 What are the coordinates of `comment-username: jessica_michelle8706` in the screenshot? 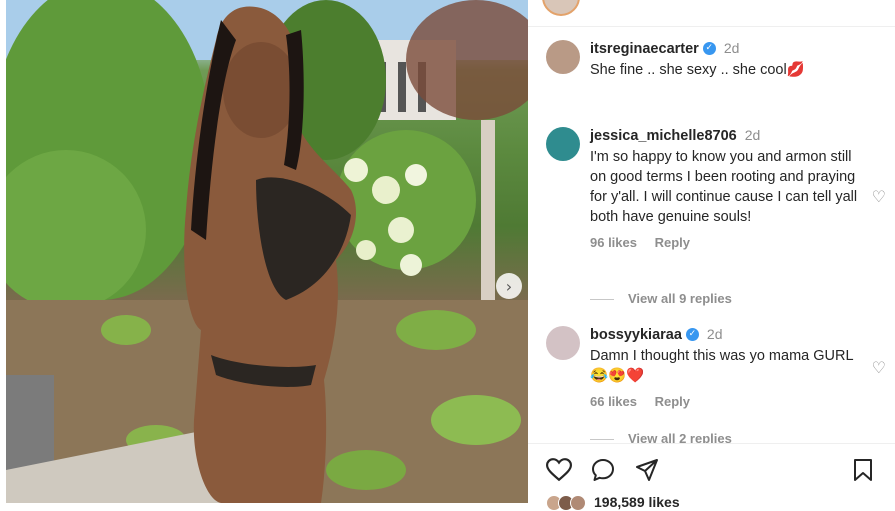 It's located at (663, 136).